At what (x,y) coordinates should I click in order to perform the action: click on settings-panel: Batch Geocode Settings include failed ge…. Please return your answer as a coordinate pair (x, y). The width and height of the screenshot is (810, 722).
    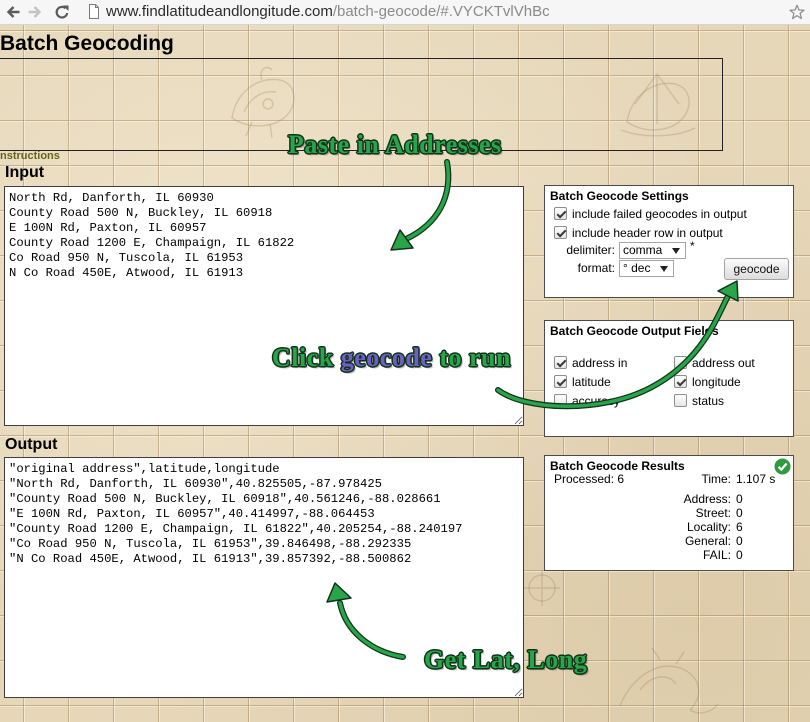
    Looking at the image, I should click on (669, 241).